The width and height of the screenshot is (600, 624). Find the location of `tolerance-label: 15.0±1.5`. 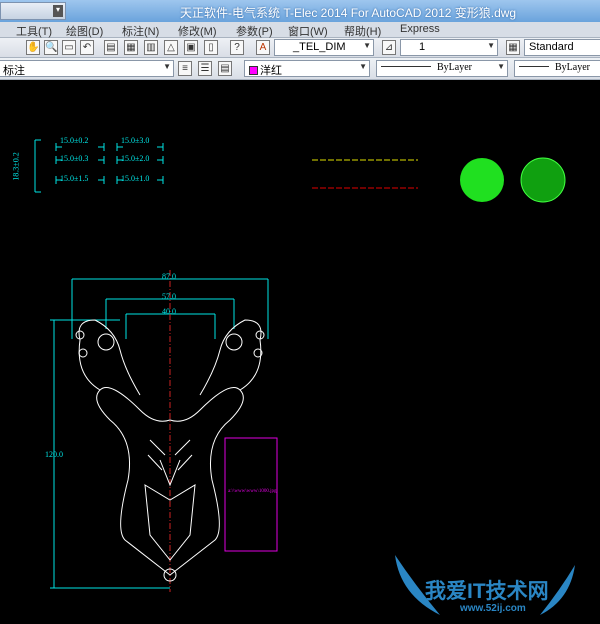

tolerance-label: 15.0±1.5 is located at coordinates (74, 178).